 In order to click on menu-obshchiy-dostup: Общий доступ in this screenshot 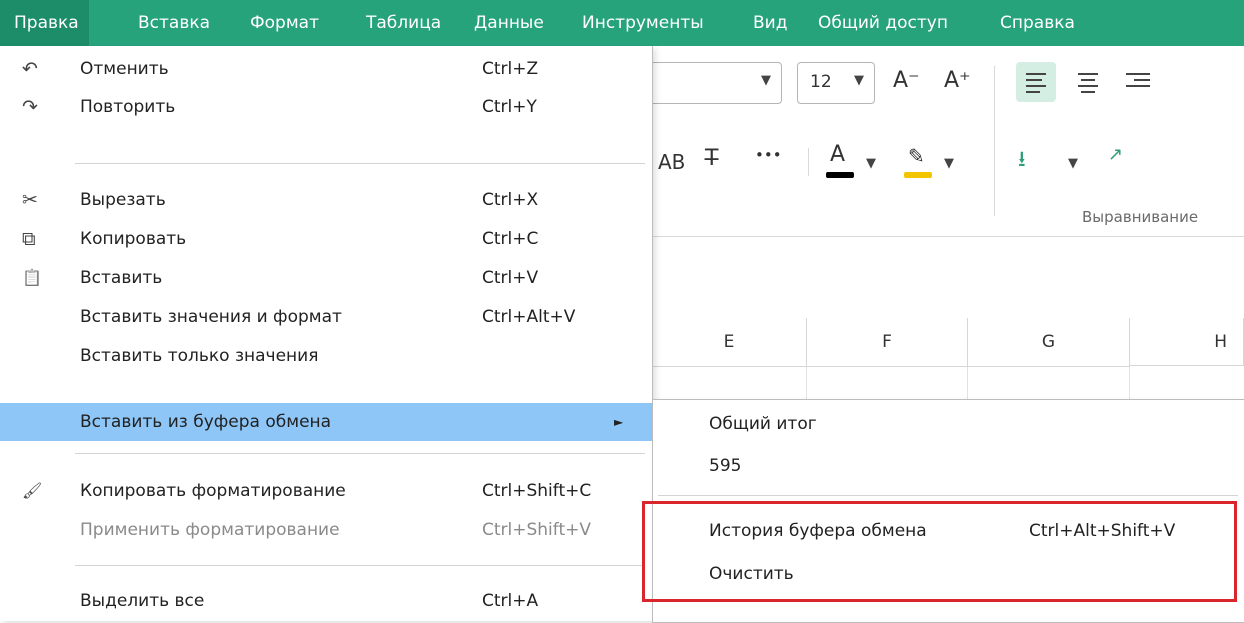, I will do `click(883, 23)`.